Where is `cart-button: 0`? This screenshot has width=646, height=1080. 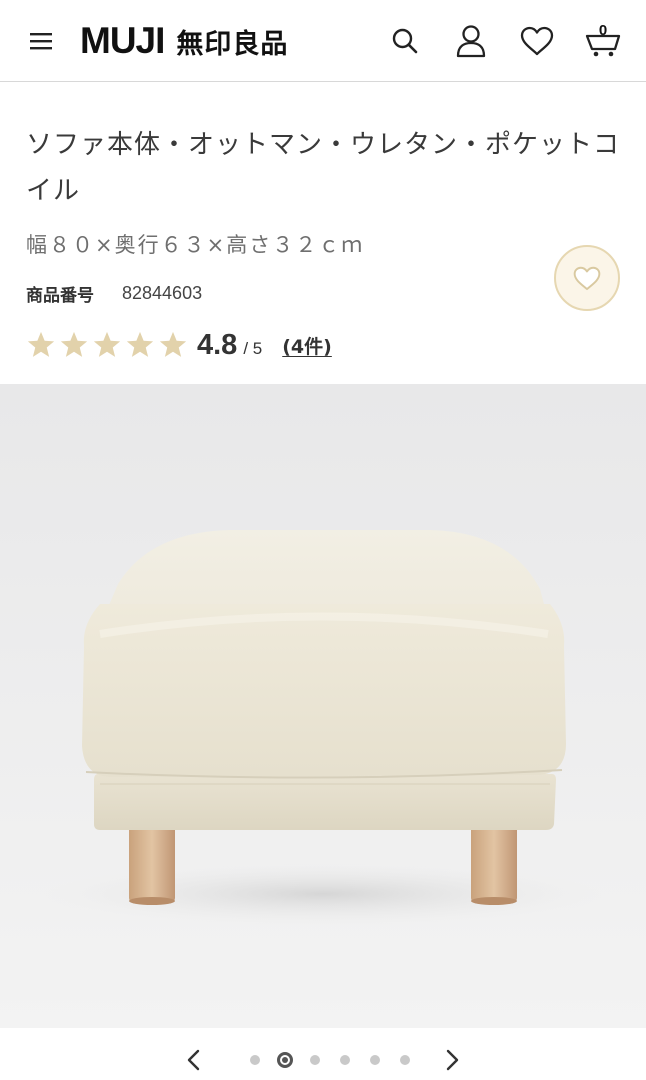
cart-button: 0 is located at coordinates (603, 41).